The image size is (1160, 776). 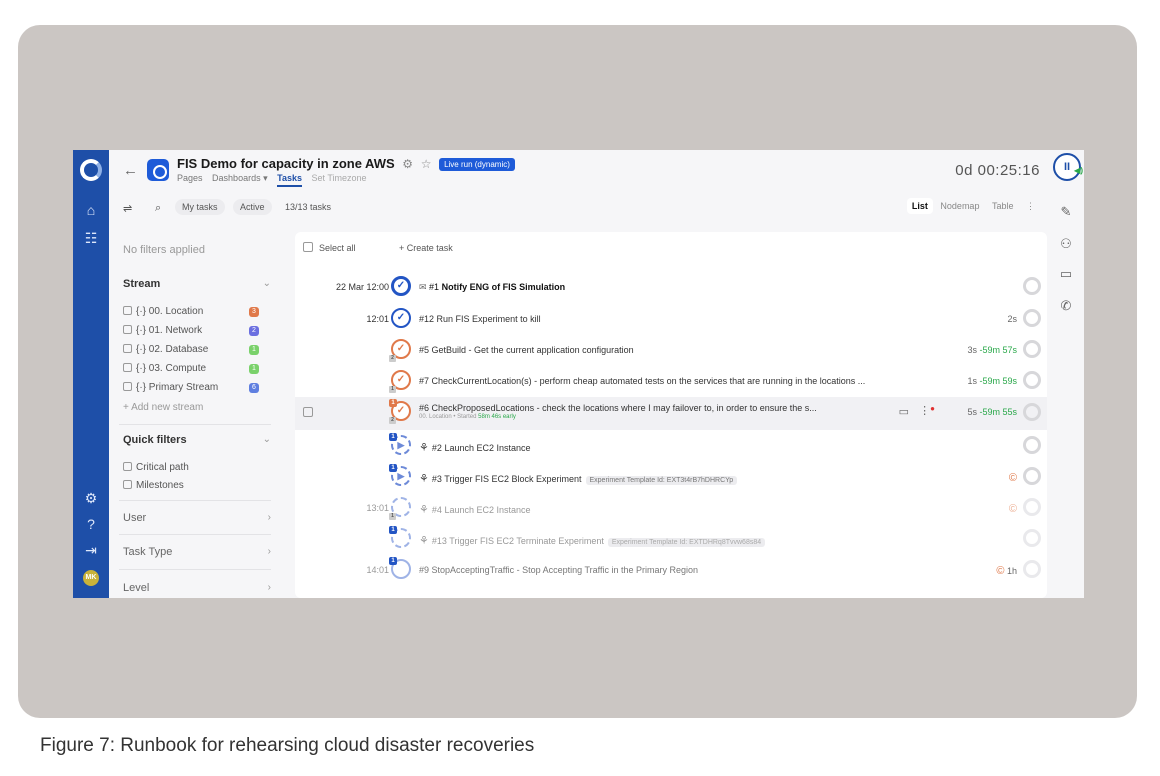 What do you see at coordinates (1066, 212) in the screenshot?
I see `edit-icon: ✎` at bounding box center [1066, 212].